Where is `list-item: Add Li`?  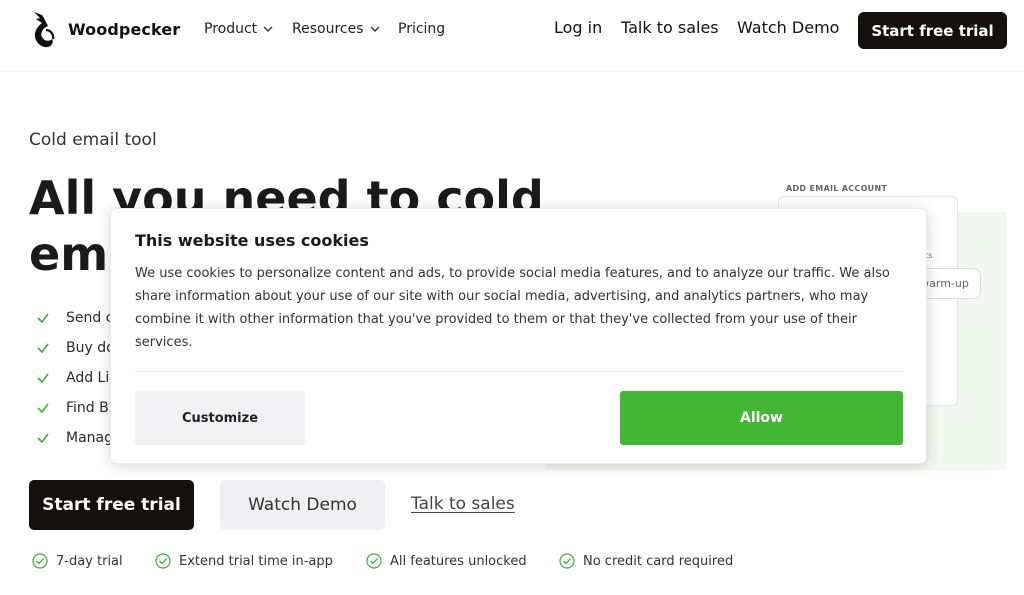 list-item: Add Li is located at coordinates (77, 378).